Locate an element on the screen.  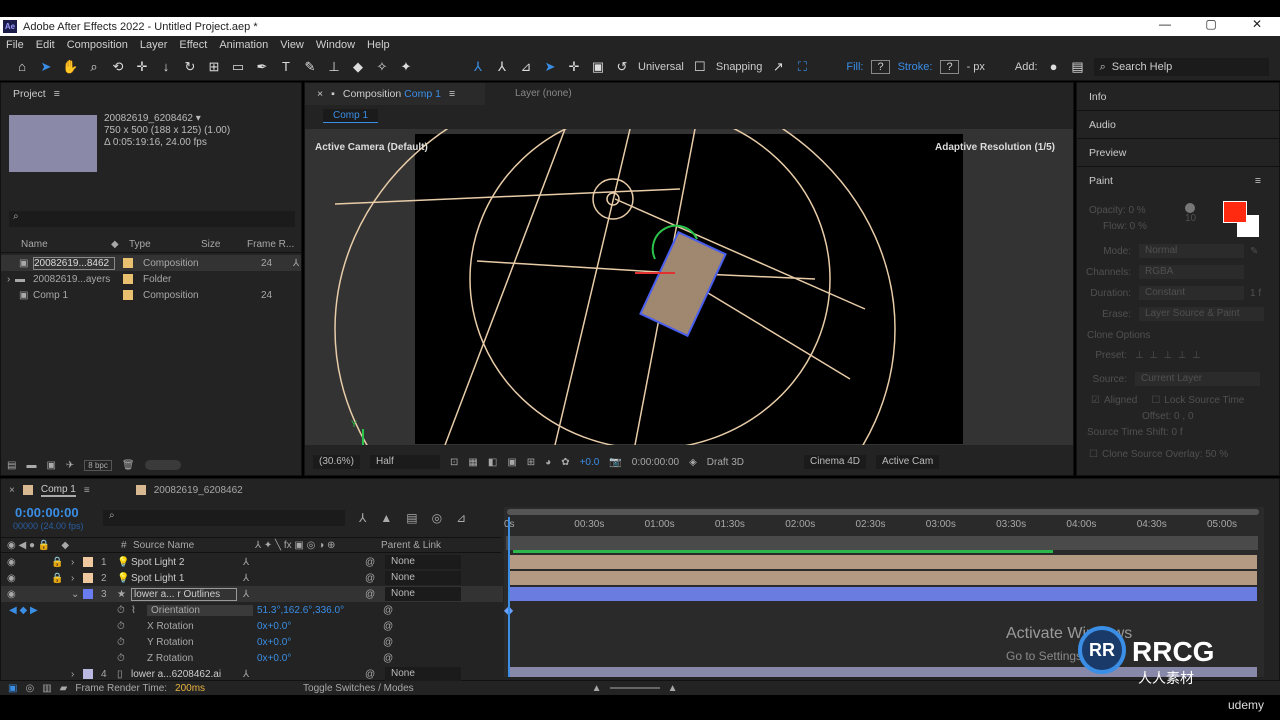
new-folder-icon: ▬ is located at coordinates (31, 465).